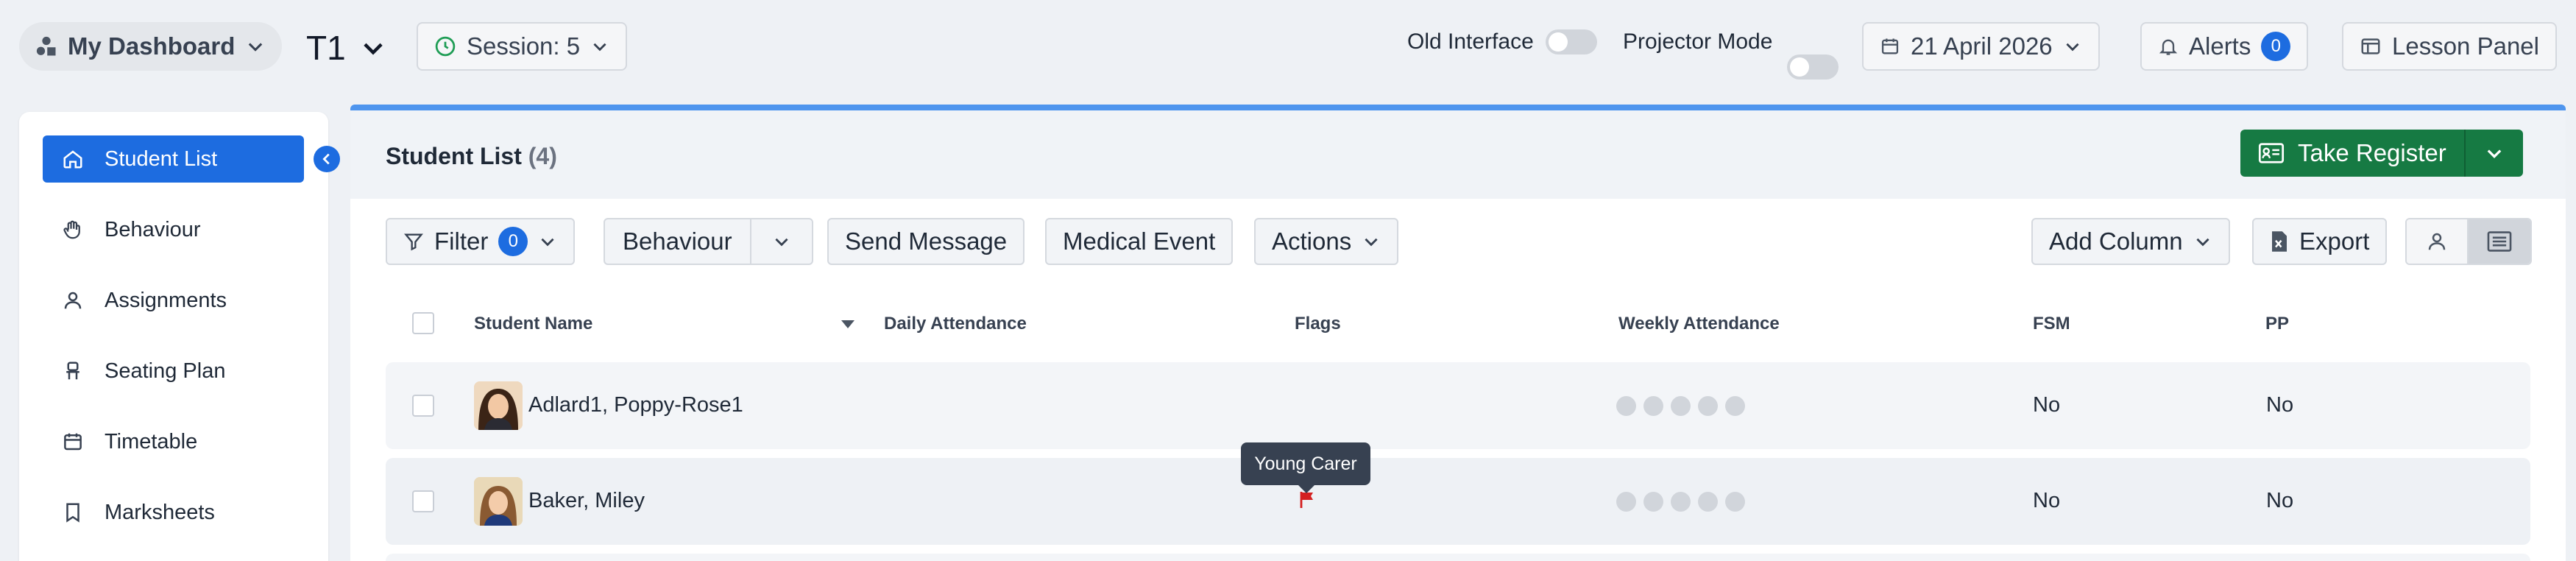 This screenshot has height=561, width=2576. Describe the element at coordinates (1698, 42) in the screenshot. I see `projector-mode-label: Projector Mode` at that location.